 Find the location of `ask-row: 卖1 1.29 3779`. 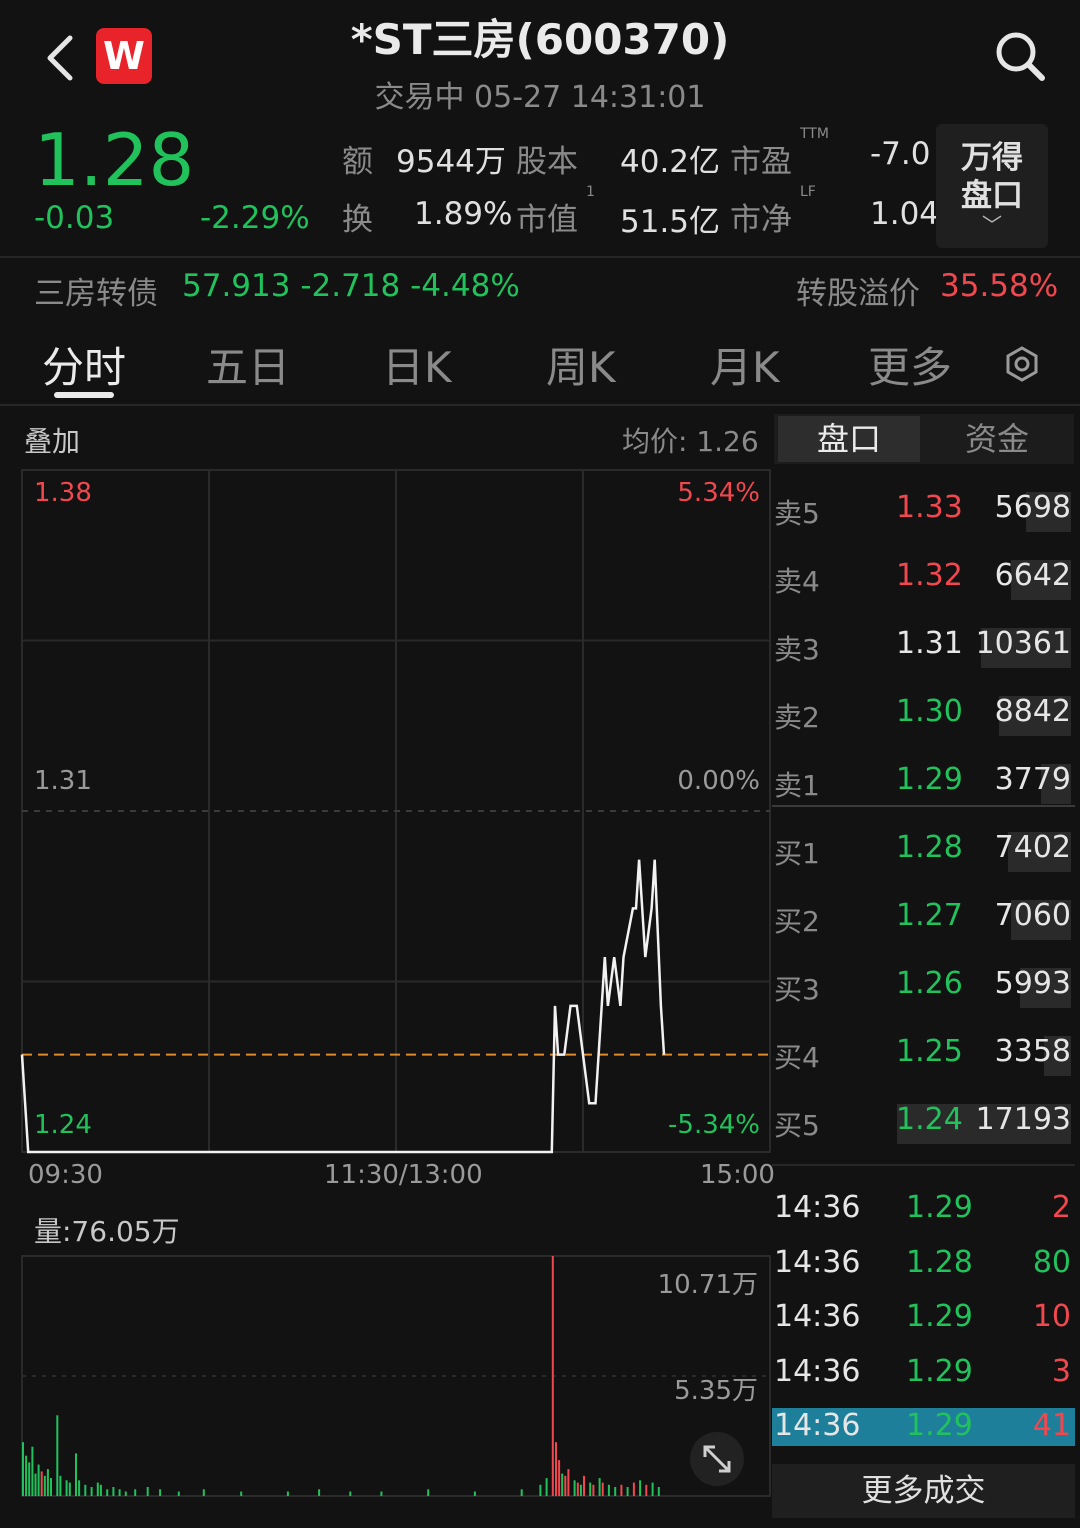

ask-row: 卖1 1.29 3779 is located at coordinates (923, 784).